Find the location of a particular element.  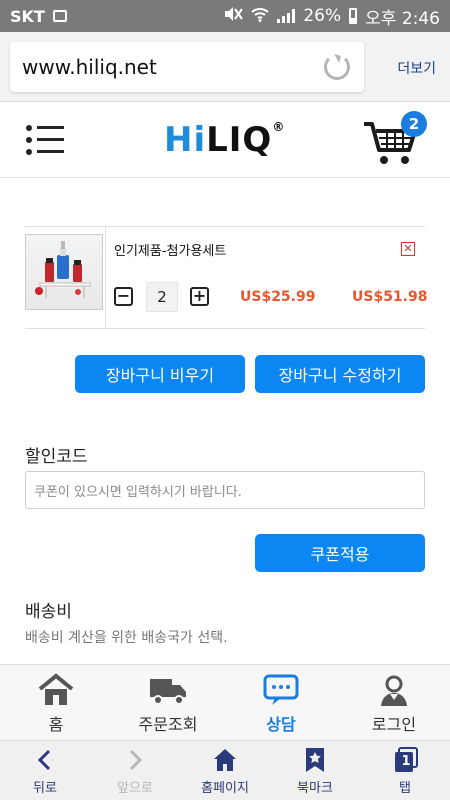

nav-home: 홈 is located at coordinates (56, 703).